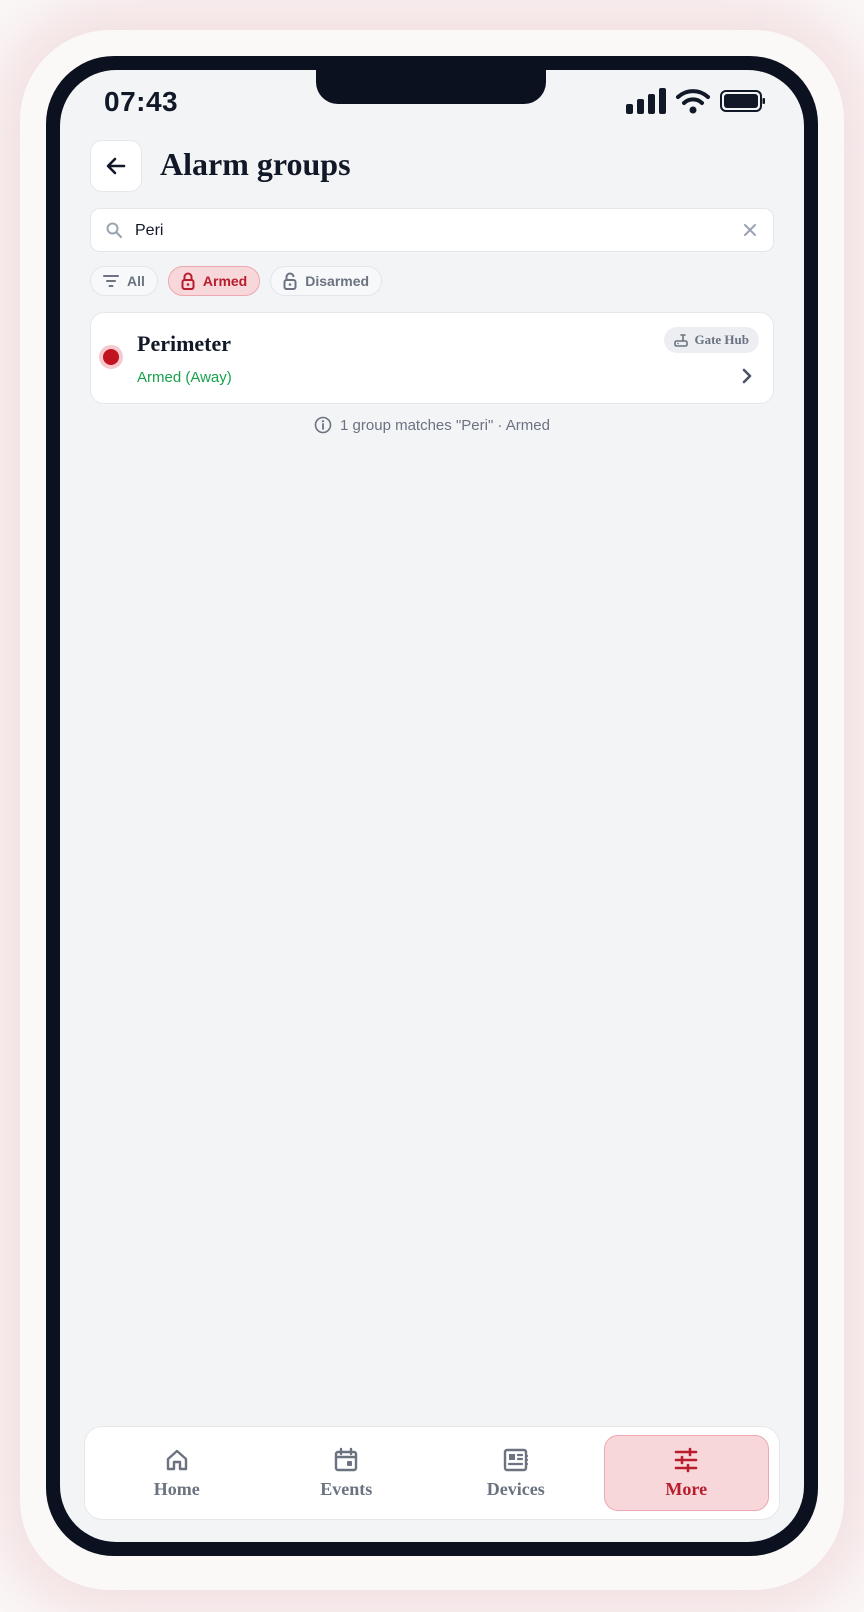 The height and width of the screenshot is (1612, 864). Describe the element at coordinates (255, 164) in the screenshot. I see `page-title: Alarm groups` at that location.